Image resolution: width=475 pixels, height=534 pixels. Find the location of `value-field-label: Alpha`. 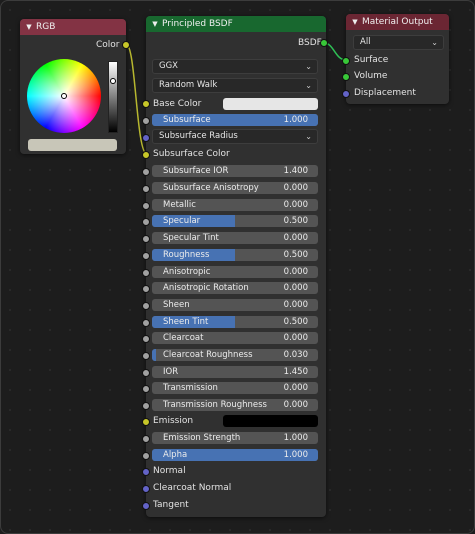

value-field-label: Alpha is located at coordinates (175, 455).